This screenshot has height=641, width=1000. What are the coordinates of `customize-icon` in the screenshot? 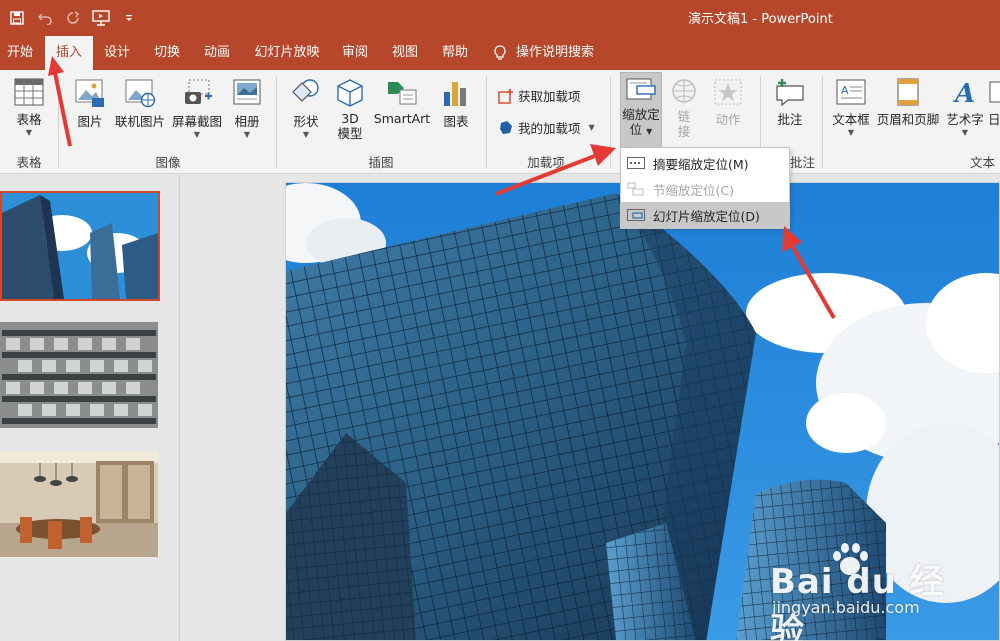 It's located at (129, 18).